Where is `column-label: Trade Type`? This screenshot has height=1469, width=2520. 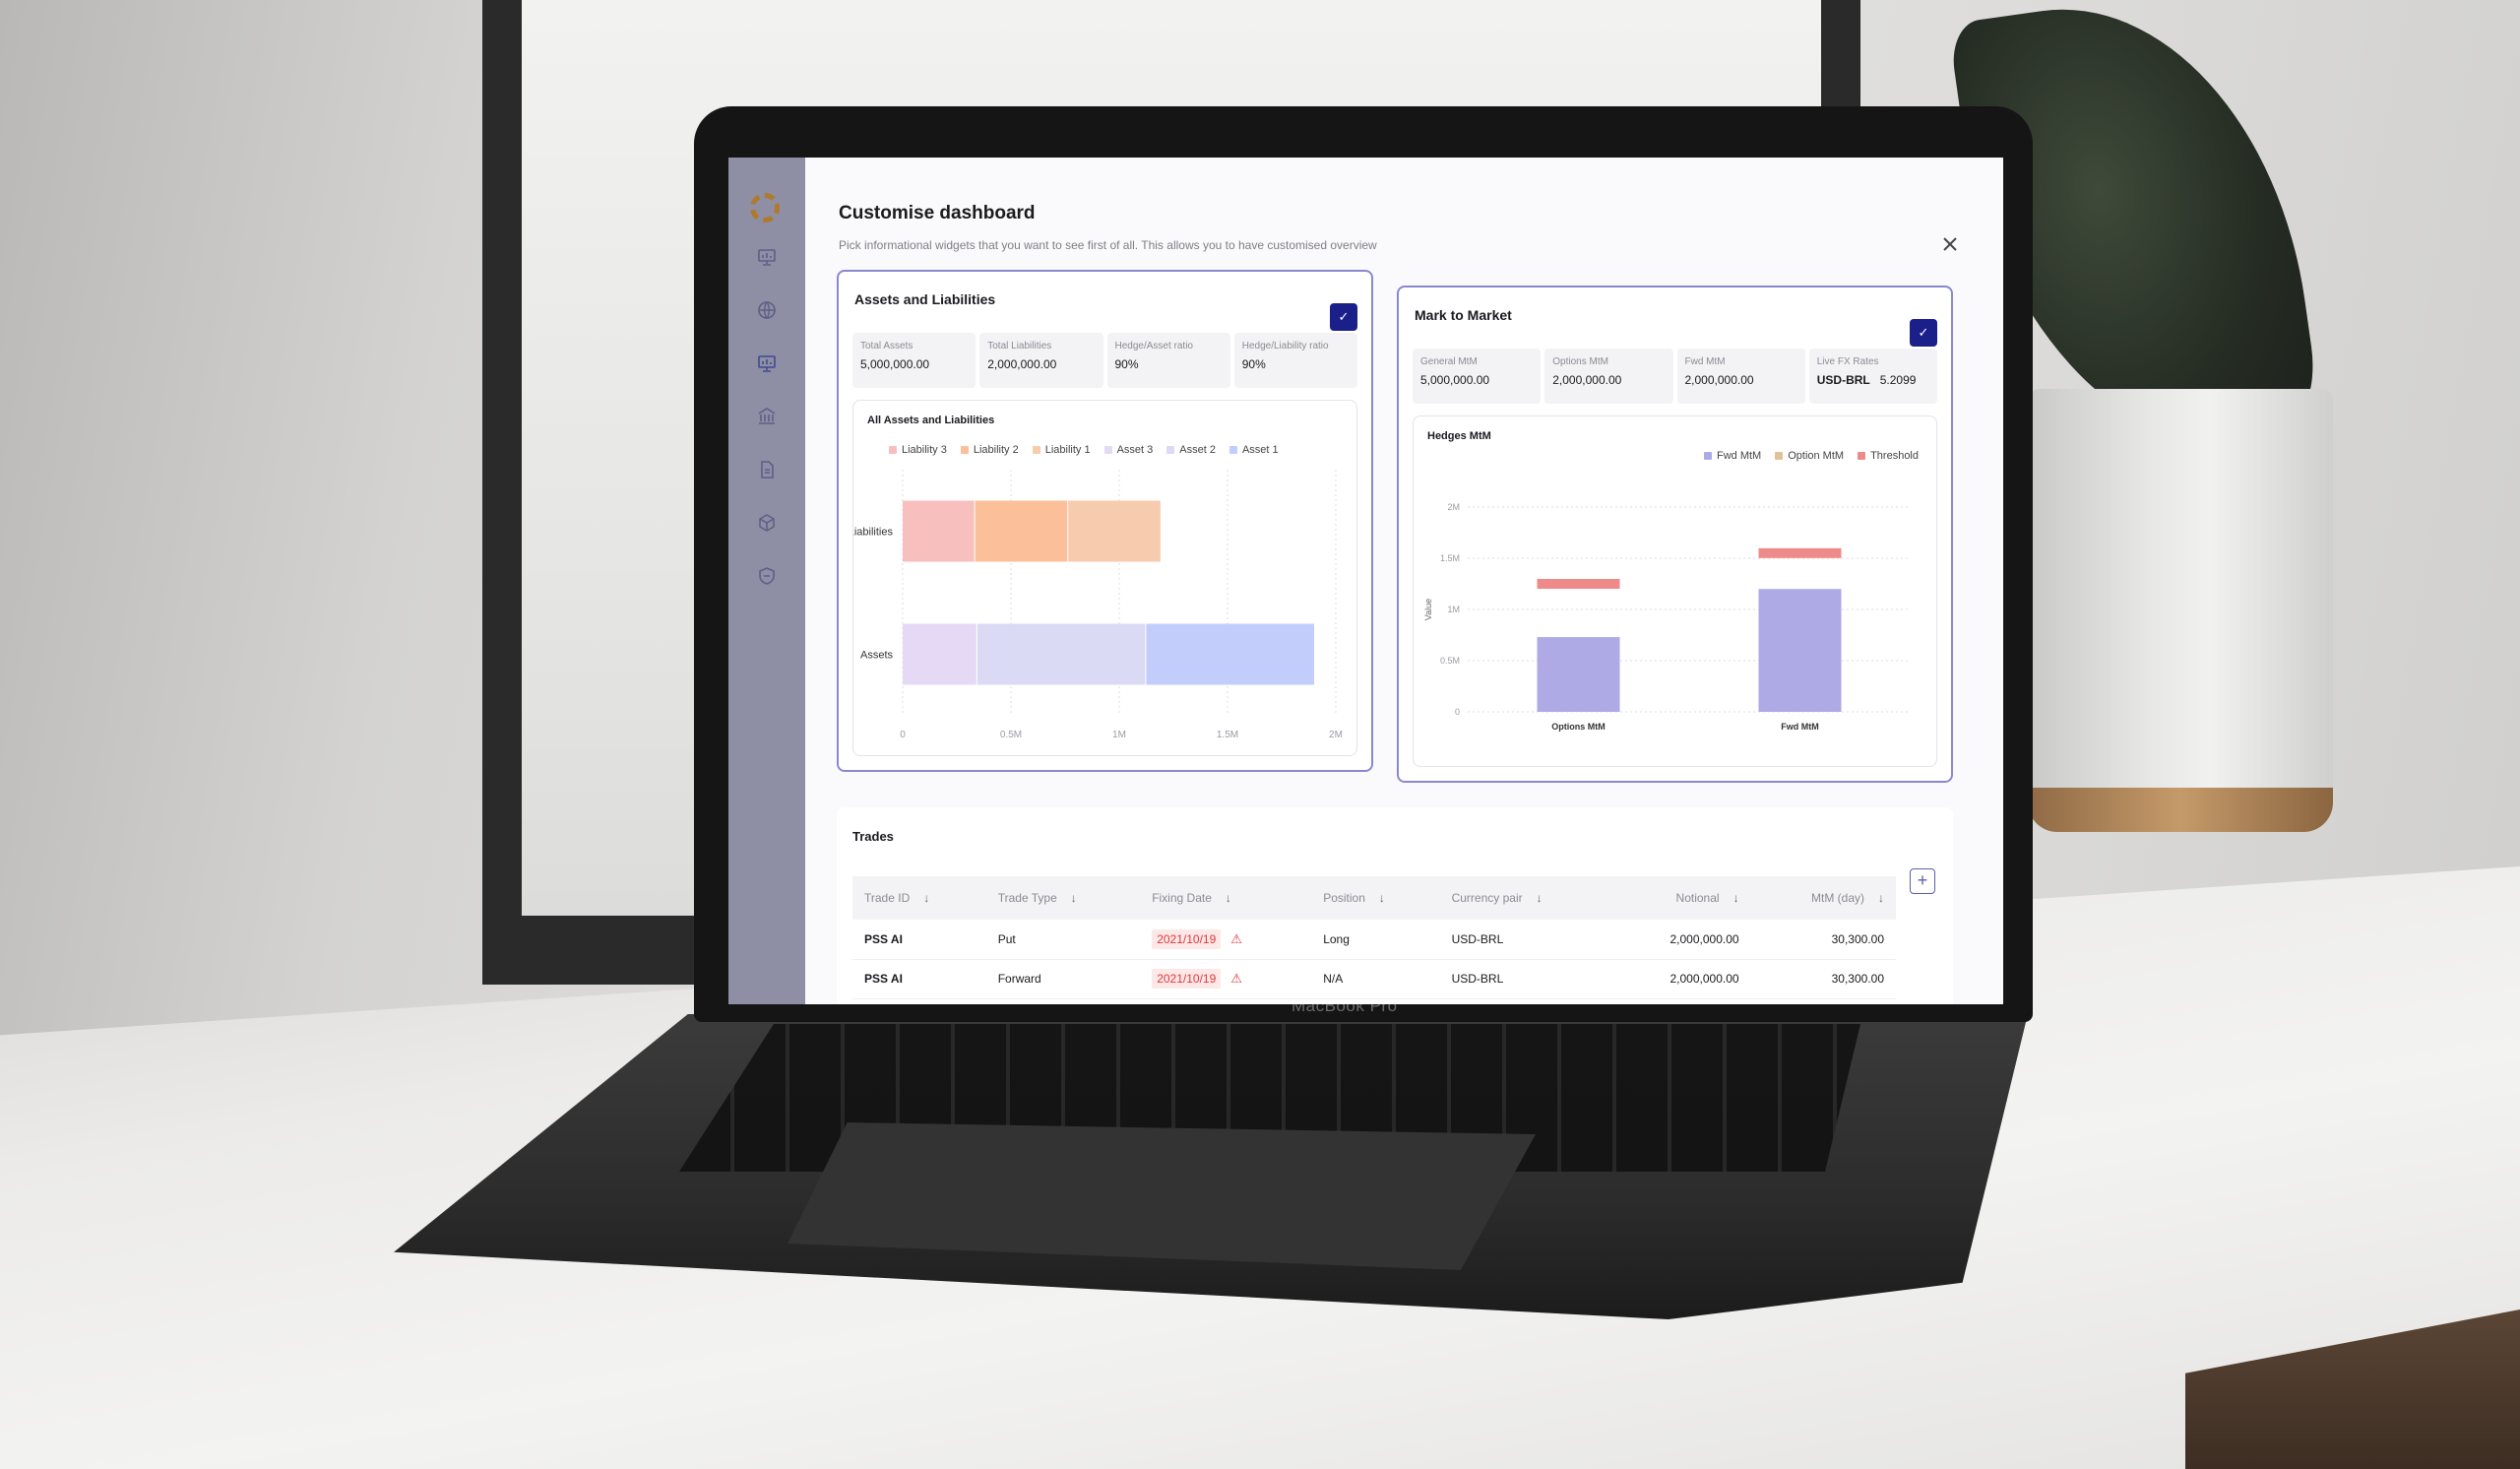
column-label: Trade Type is located at coordinates (1027, 898).